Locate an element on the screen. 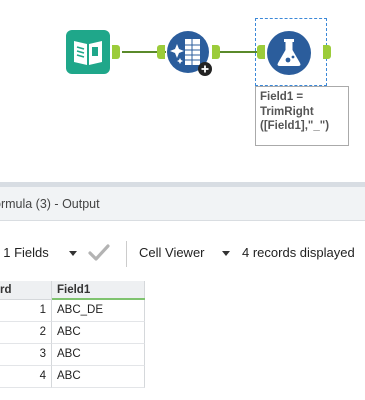 The height and width of the screenshot is (400, 365). input-data-tool is located at coordinates (88, 52).